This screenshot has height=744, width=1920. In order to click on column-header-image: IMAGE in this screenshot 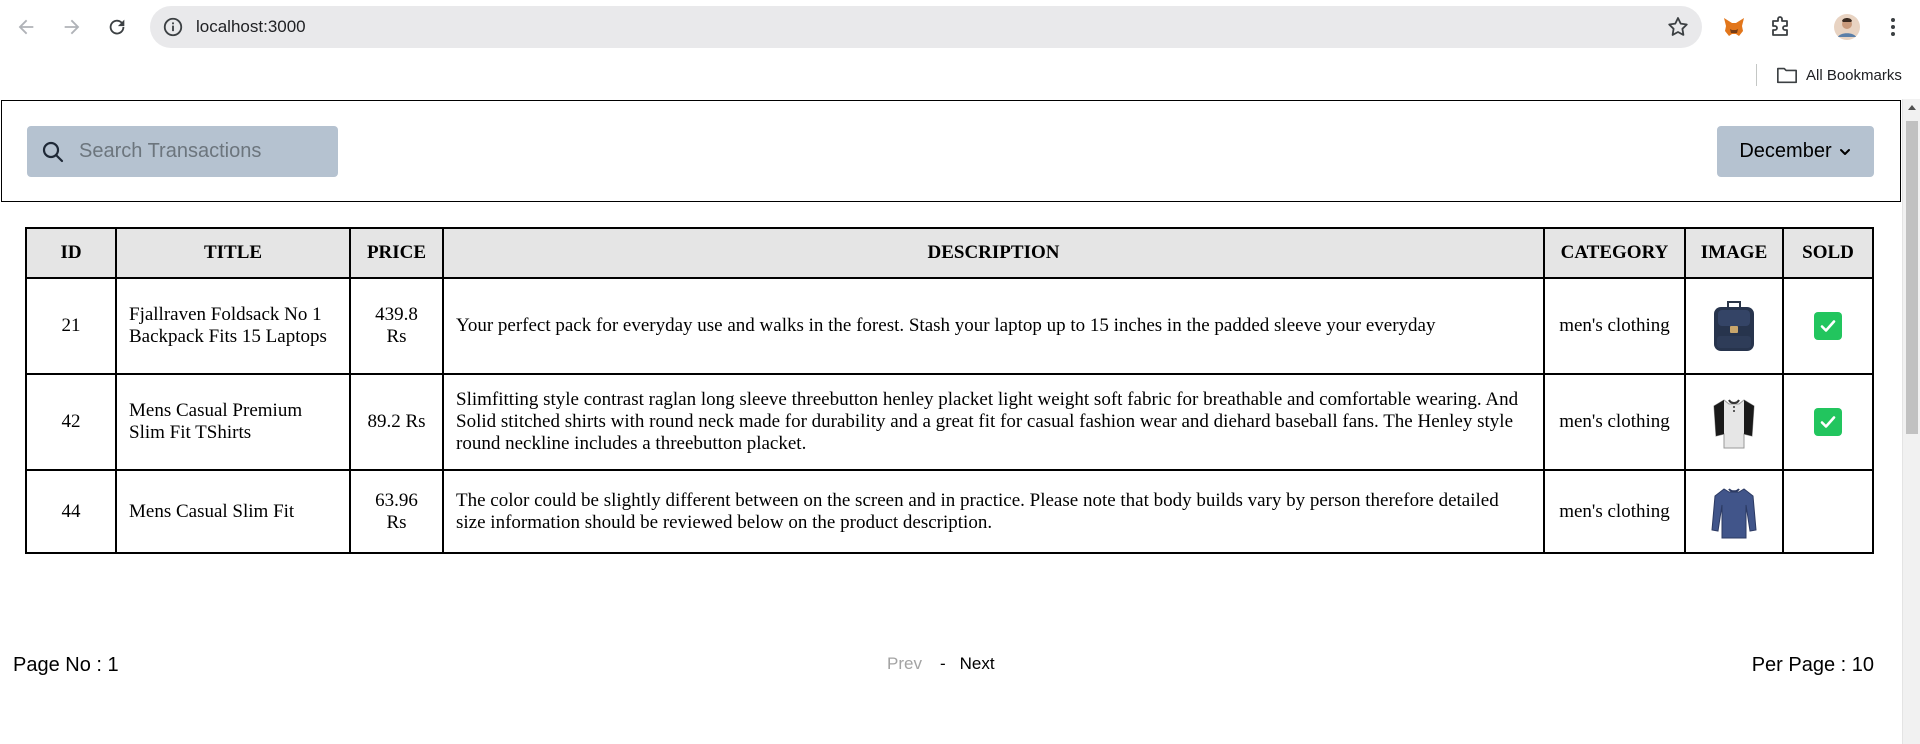, I will do `click(1734, 253)`.